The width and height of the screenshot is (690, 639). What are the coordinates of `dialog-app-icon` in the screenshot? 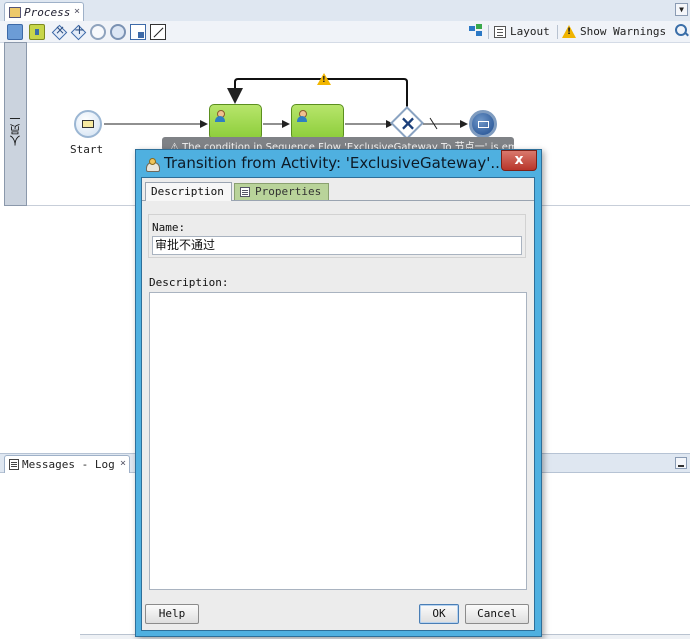 It's located at (152, 164).